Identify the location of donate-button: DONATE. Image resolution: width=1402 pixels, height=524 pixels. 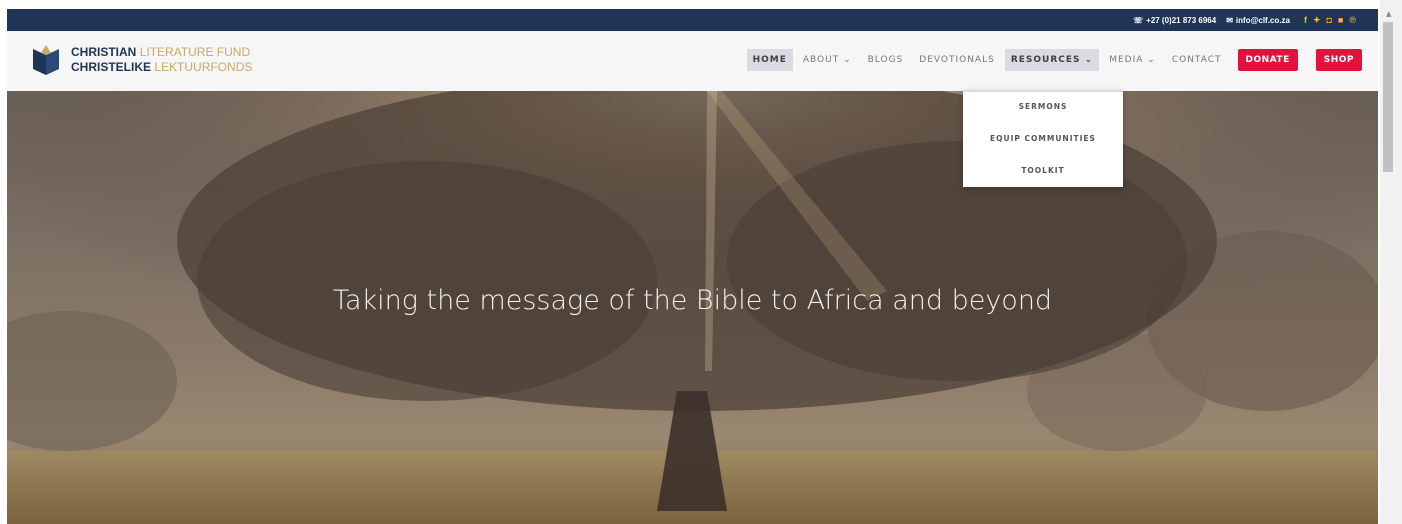
(1267, 60).